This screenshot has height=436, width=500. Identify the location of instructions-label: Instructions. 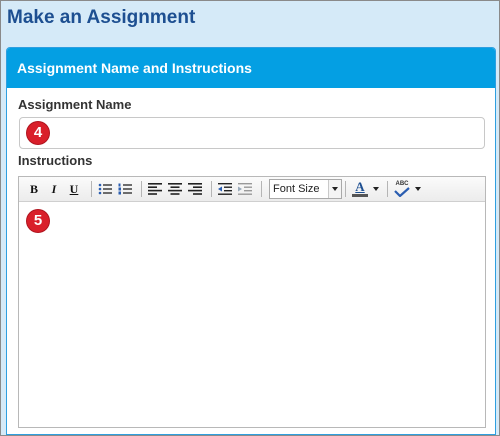
(55, 160).